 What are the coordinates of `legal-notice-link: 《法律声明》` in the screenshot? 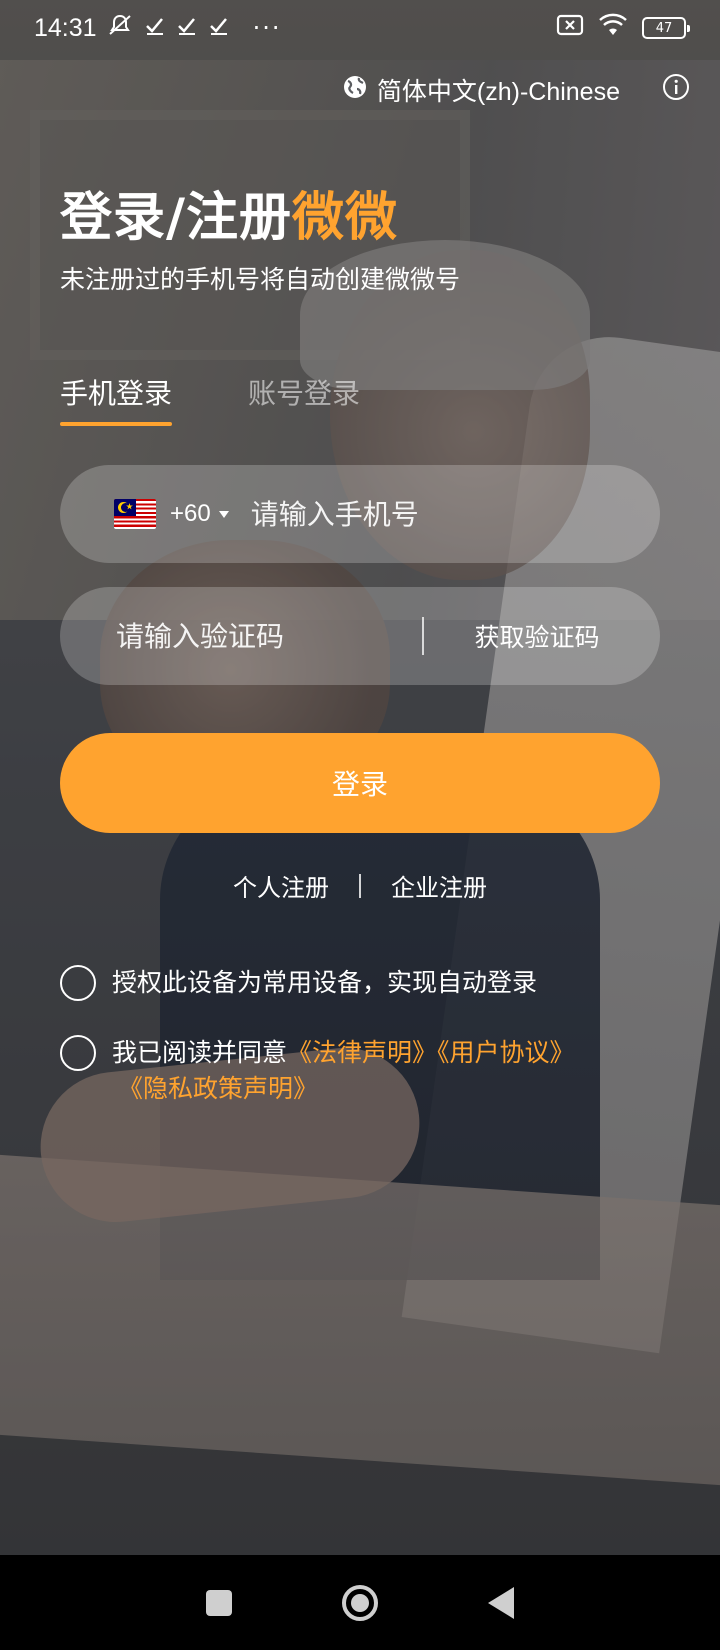 It's located at (362, 1052).